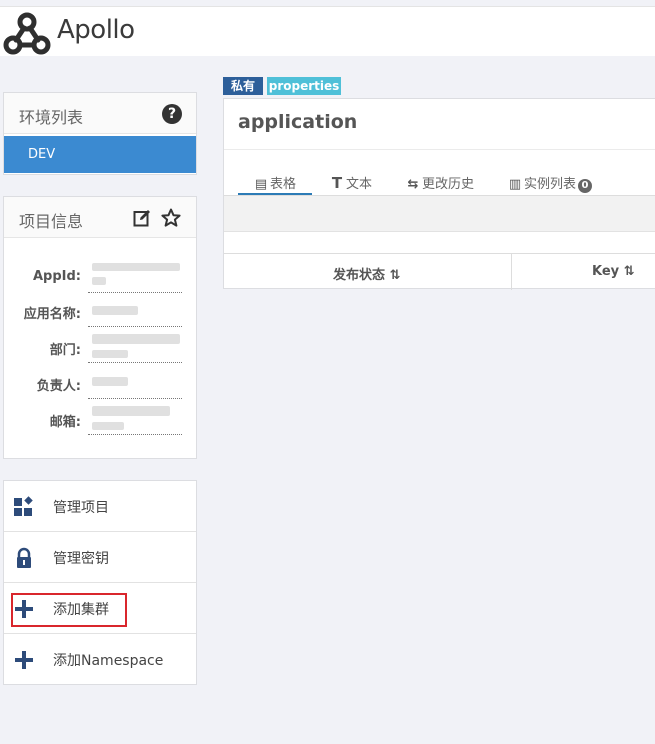 Image resolution: width=655 pixels, height=744 pixels. Describe the element at coordinates (439, 271) in the screenshot. I see `table-header: 发布状态 ⇅ Key ⇅` at that location.